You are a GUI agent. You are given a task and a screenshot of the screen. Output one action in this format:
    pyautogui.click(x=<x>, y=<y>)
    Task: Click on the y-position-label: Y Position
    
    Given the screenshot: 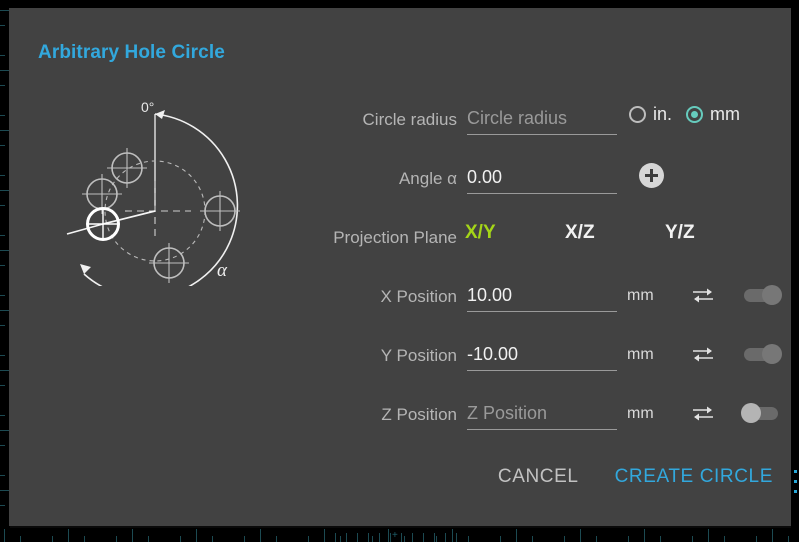 What is the action you would take?
    pyautogui.click(x=418, y=355)
    